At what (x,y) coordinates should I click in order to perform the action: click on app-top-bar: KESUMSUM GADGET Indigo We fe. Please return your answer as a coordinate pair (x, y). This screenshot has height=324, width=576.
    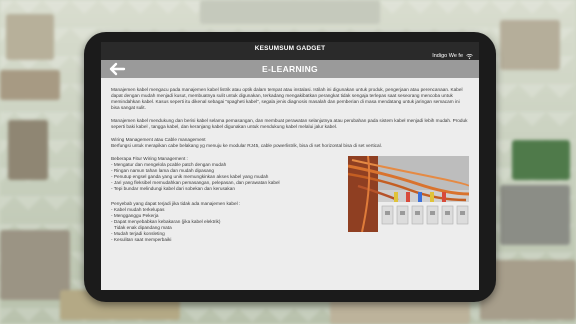
    Looking at the image, I should click on (290, 51).